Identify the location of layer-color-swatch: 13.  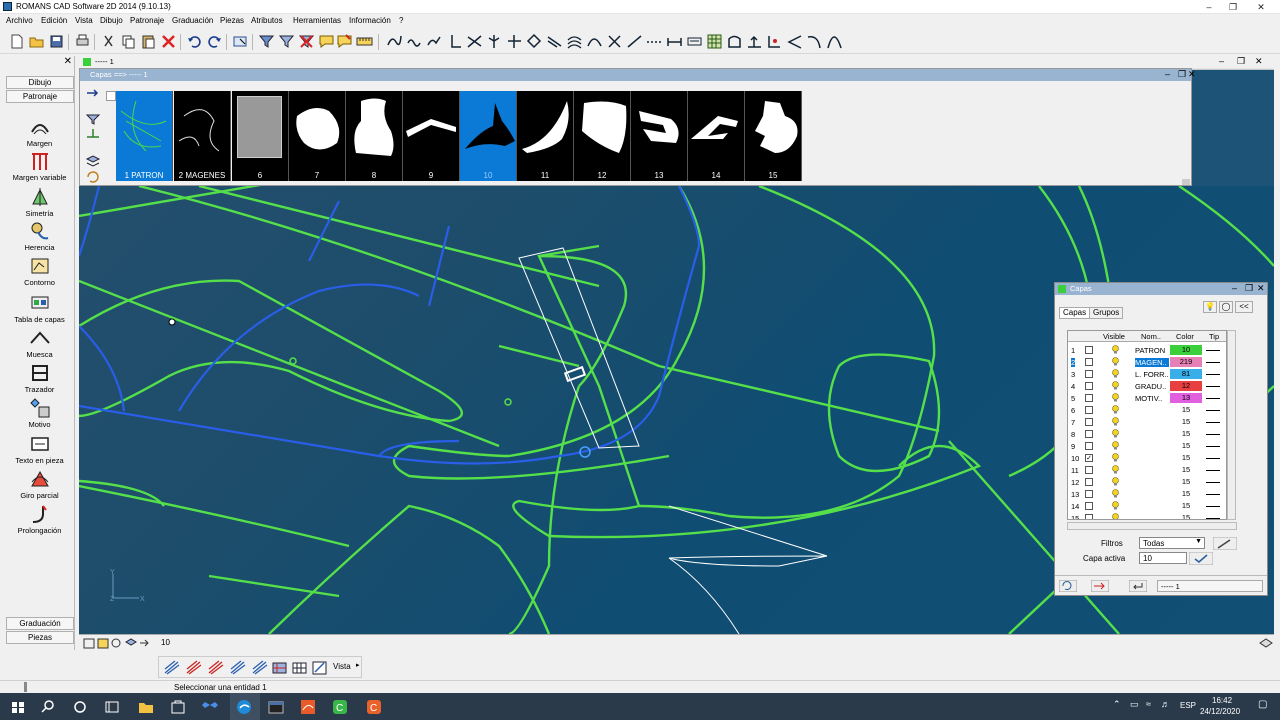
(1186, 398).